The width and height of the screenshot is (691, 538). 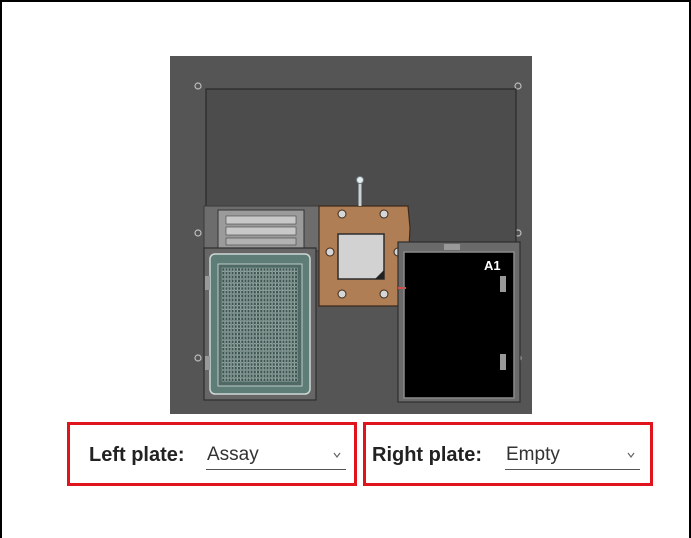 I want to click on left-plate-control: Left plate: Assay, so click(x=212, y=454).